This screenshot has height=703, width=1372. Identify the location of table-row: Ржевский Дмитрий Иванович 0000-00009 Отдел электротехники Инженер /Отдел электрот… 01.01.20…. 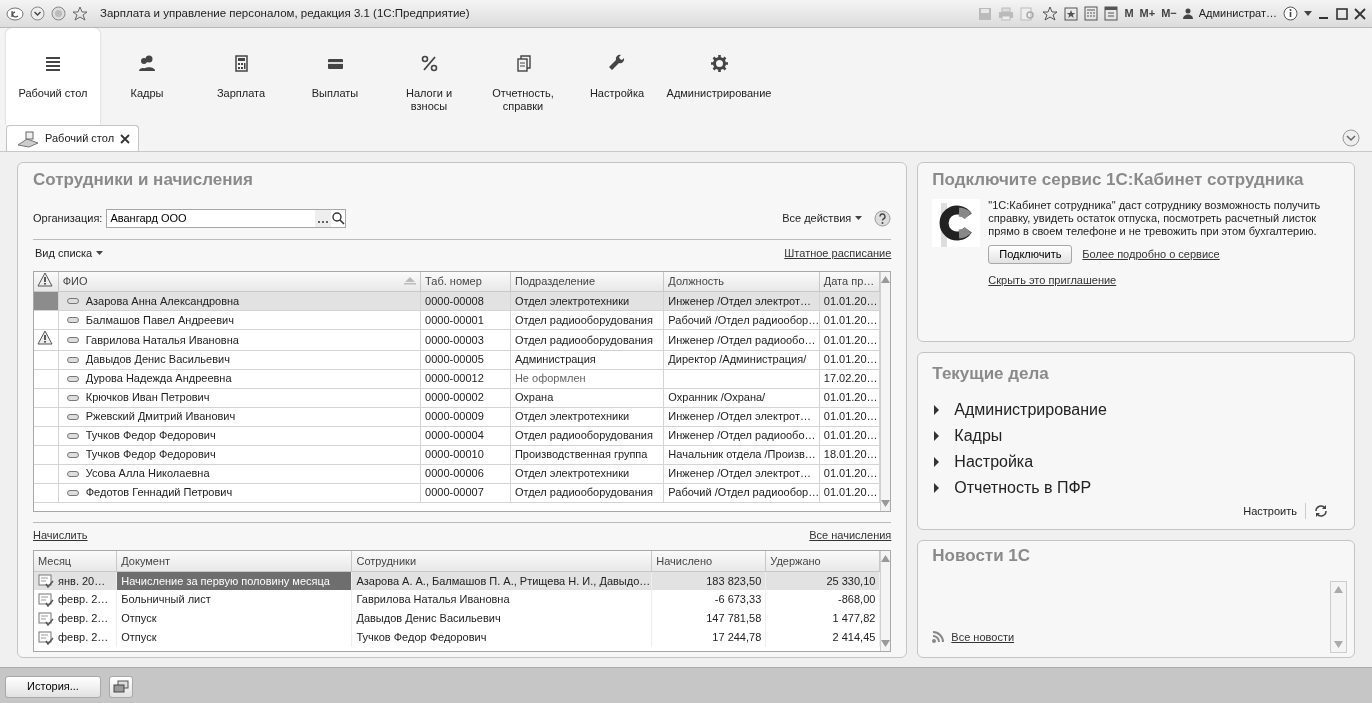
(457, 416).